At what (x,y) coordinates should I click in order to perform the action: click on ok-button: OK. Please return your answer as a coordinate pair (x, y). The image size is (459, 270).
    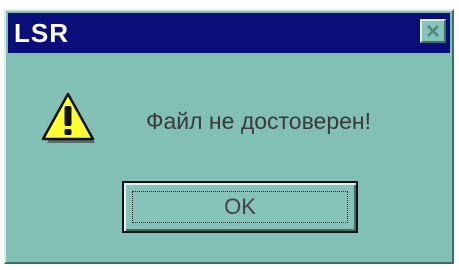
    Looking at the image, I should click on (240, 207).